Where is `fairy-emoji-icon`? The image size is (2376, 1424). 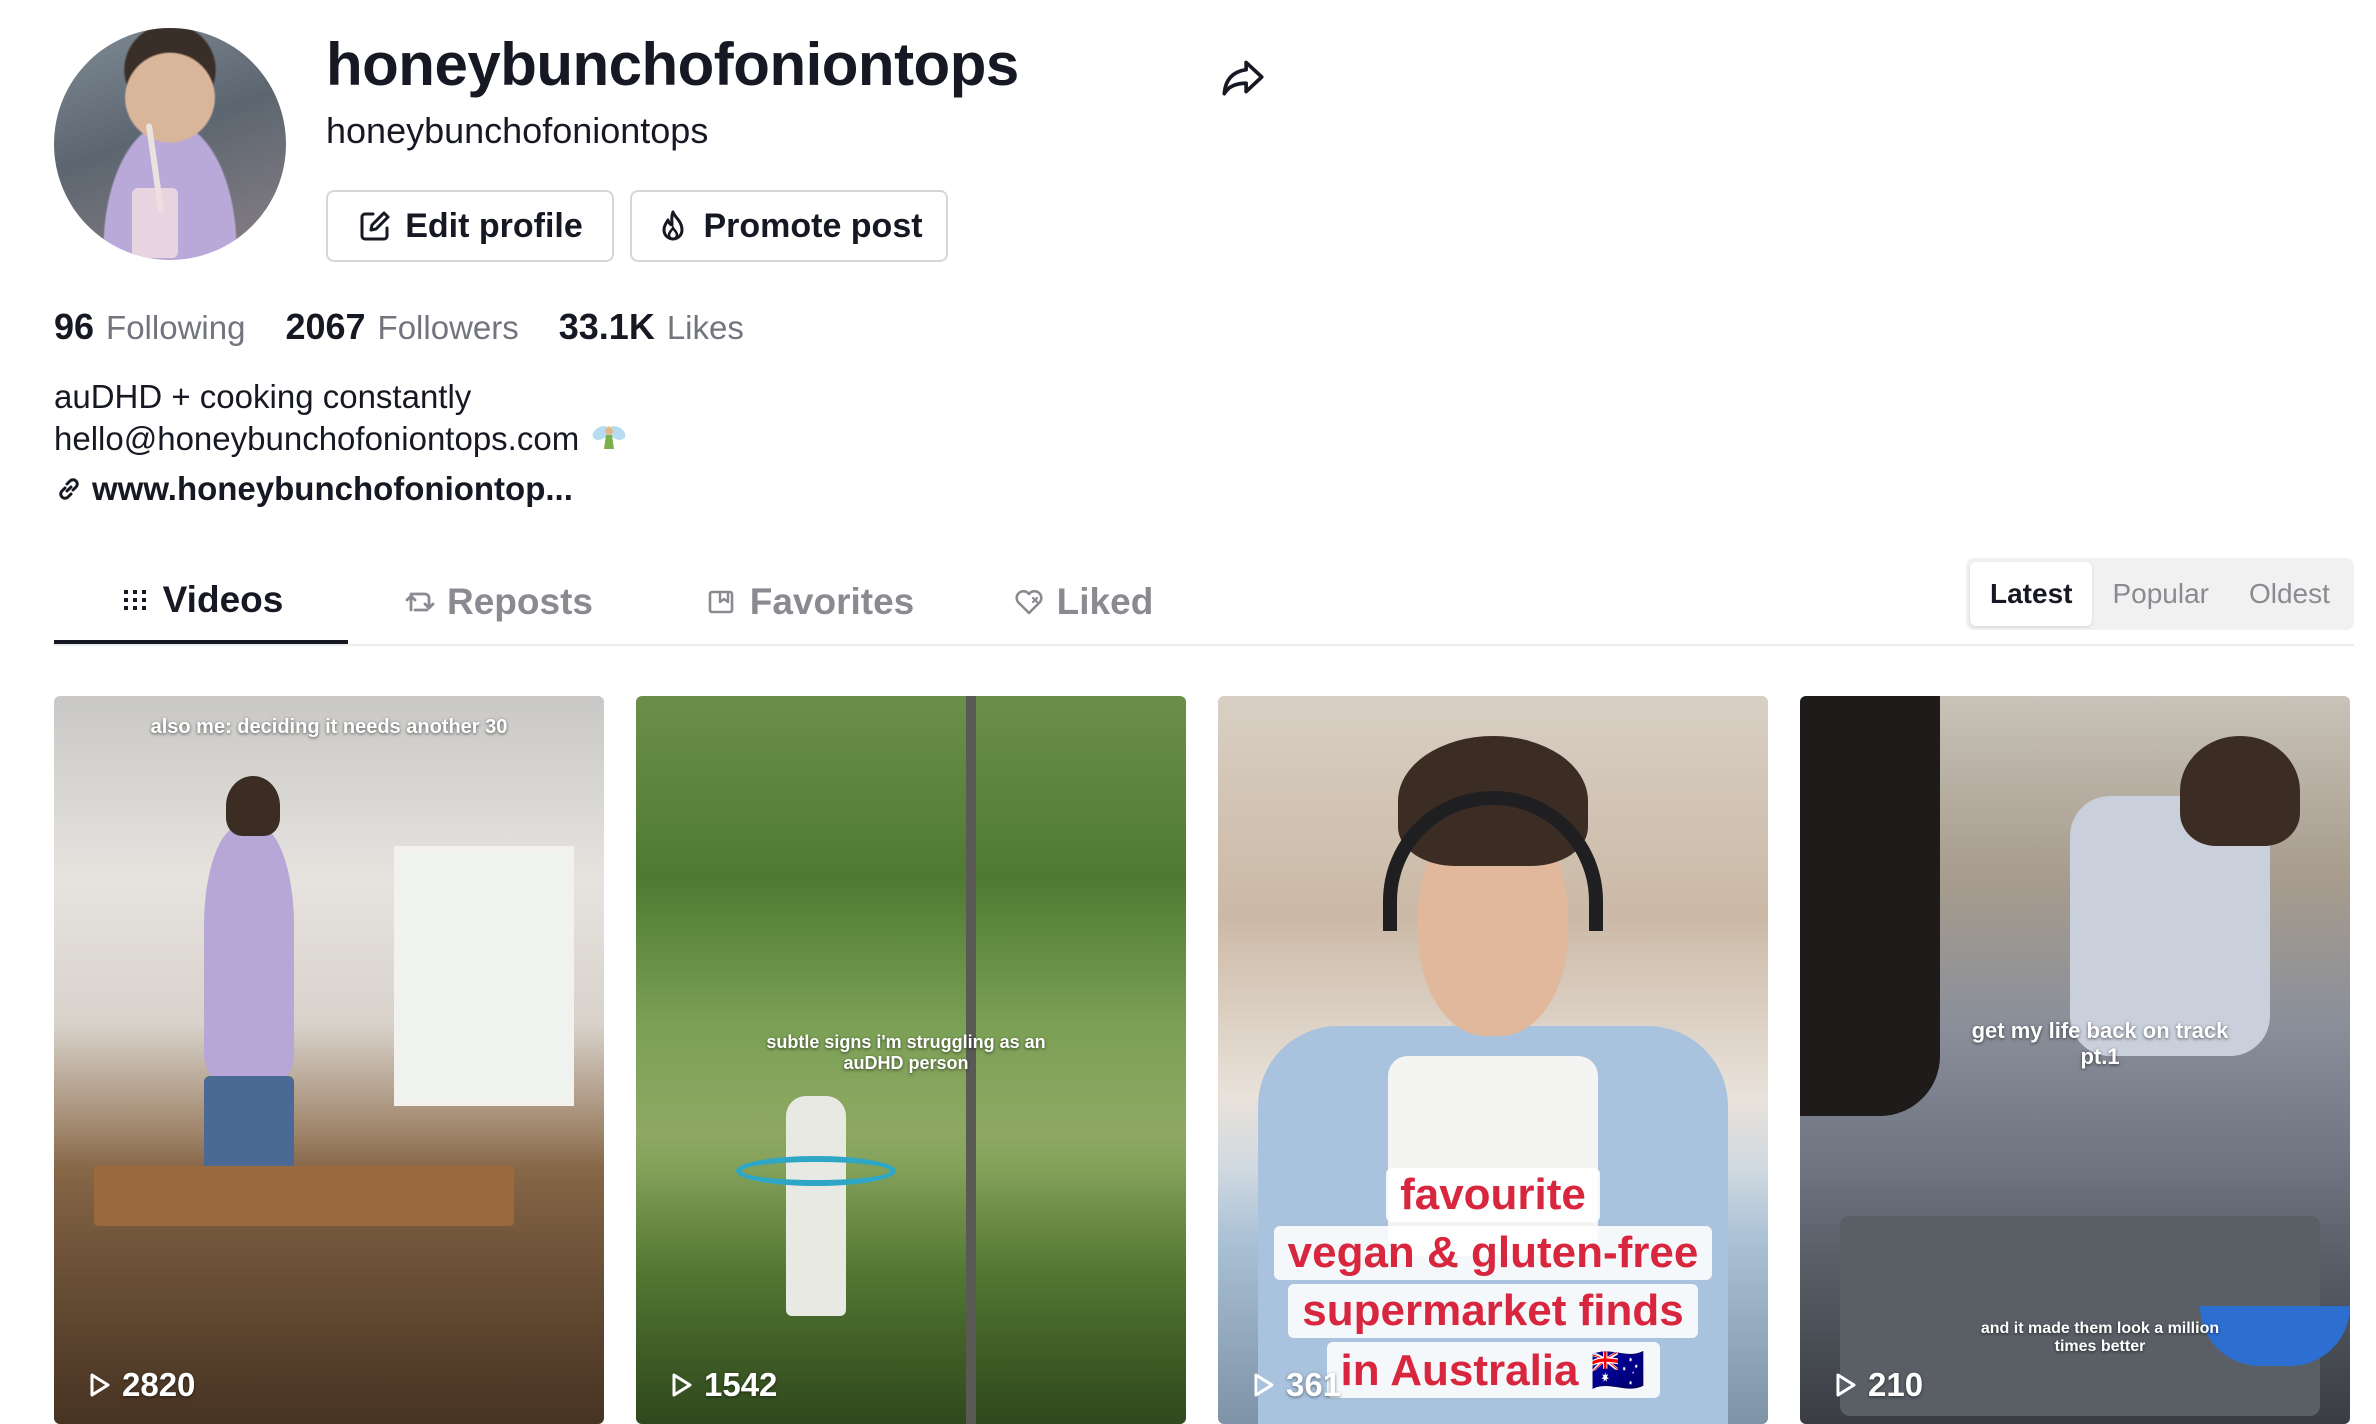 fairy-emoji-icon is located at coordinates (609, 437).